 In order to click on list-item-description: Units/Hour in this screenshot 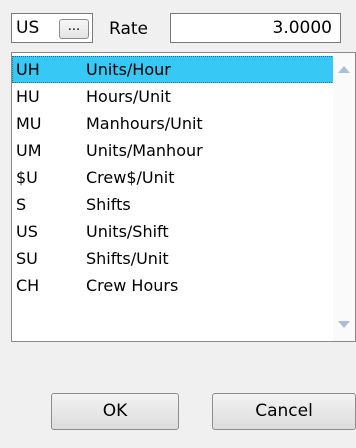, I will do `click(128, 69)`.